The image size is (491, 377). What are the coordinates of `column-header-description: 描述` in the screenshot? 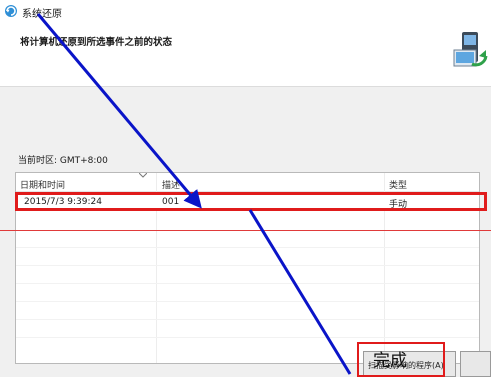 It's located at (171, 184).